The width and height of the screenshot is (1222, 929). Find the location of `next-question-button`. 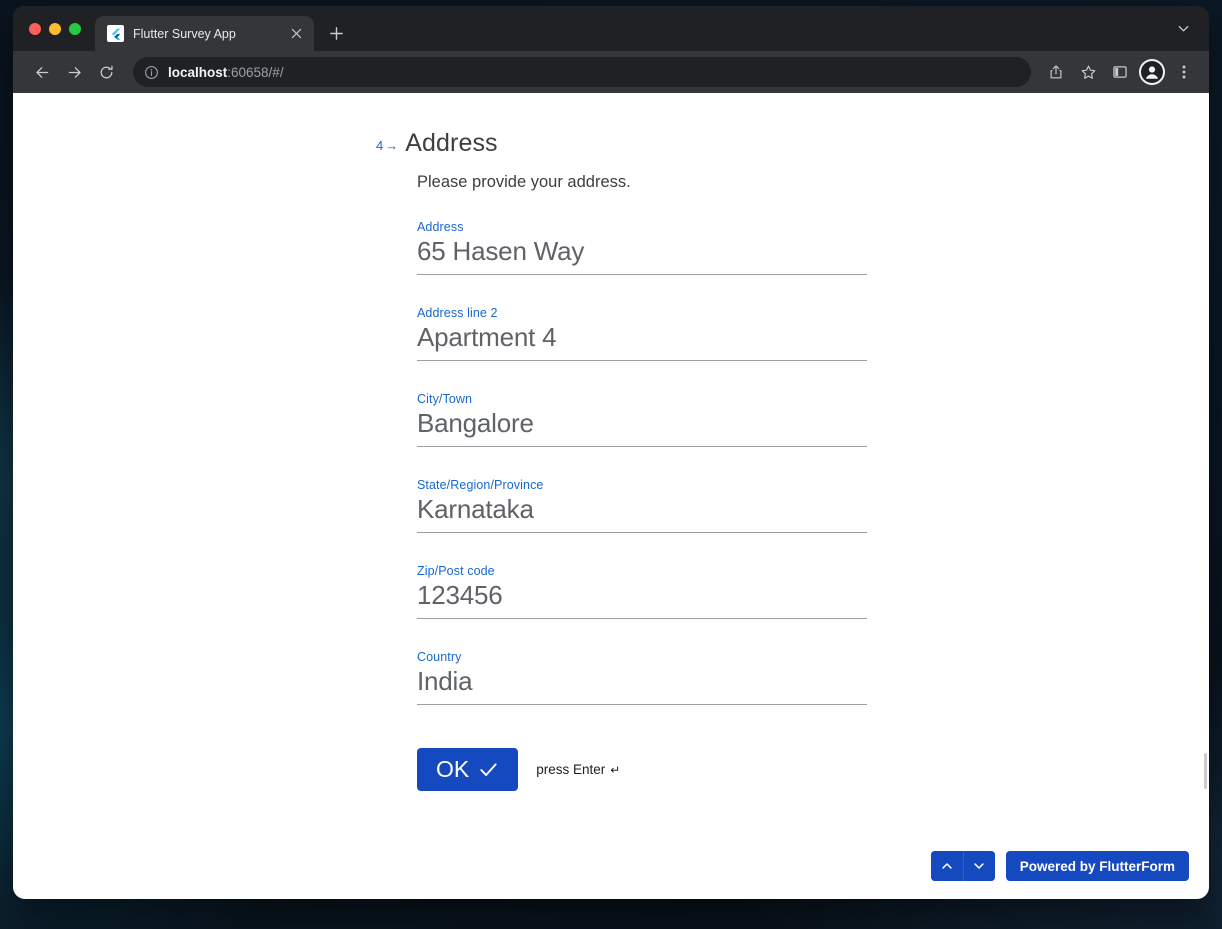

next-question-button is located at coordinates (978, 866).